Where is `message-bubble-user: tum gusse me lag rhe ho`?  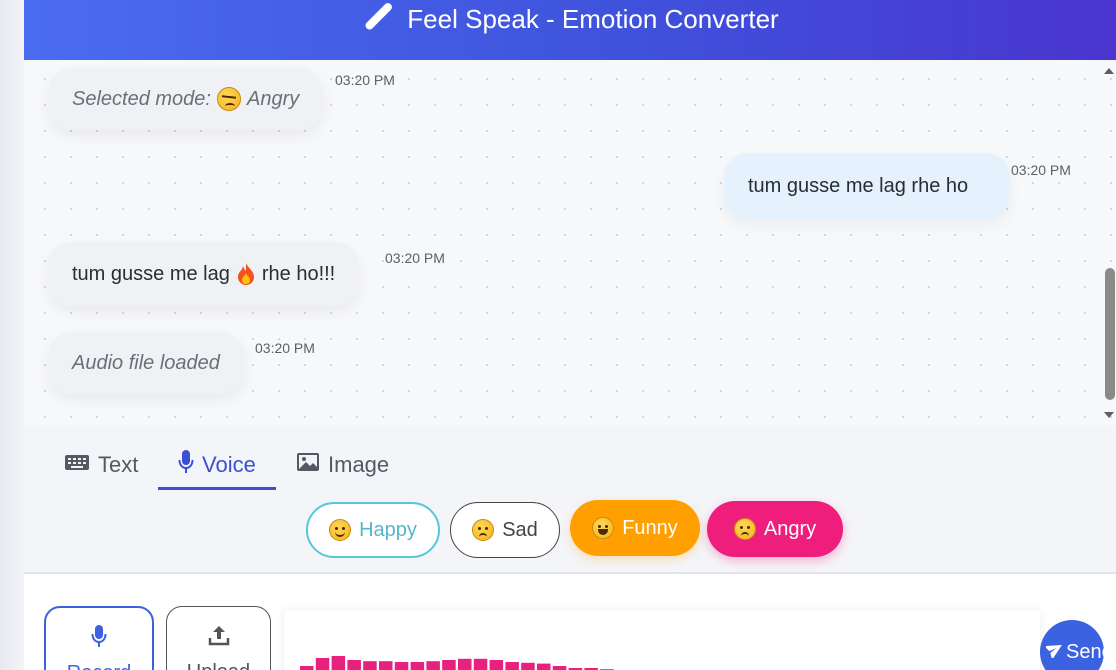
message-bubble-user: tum gusse me lag rhe ho is located at coordinates (867, 186).